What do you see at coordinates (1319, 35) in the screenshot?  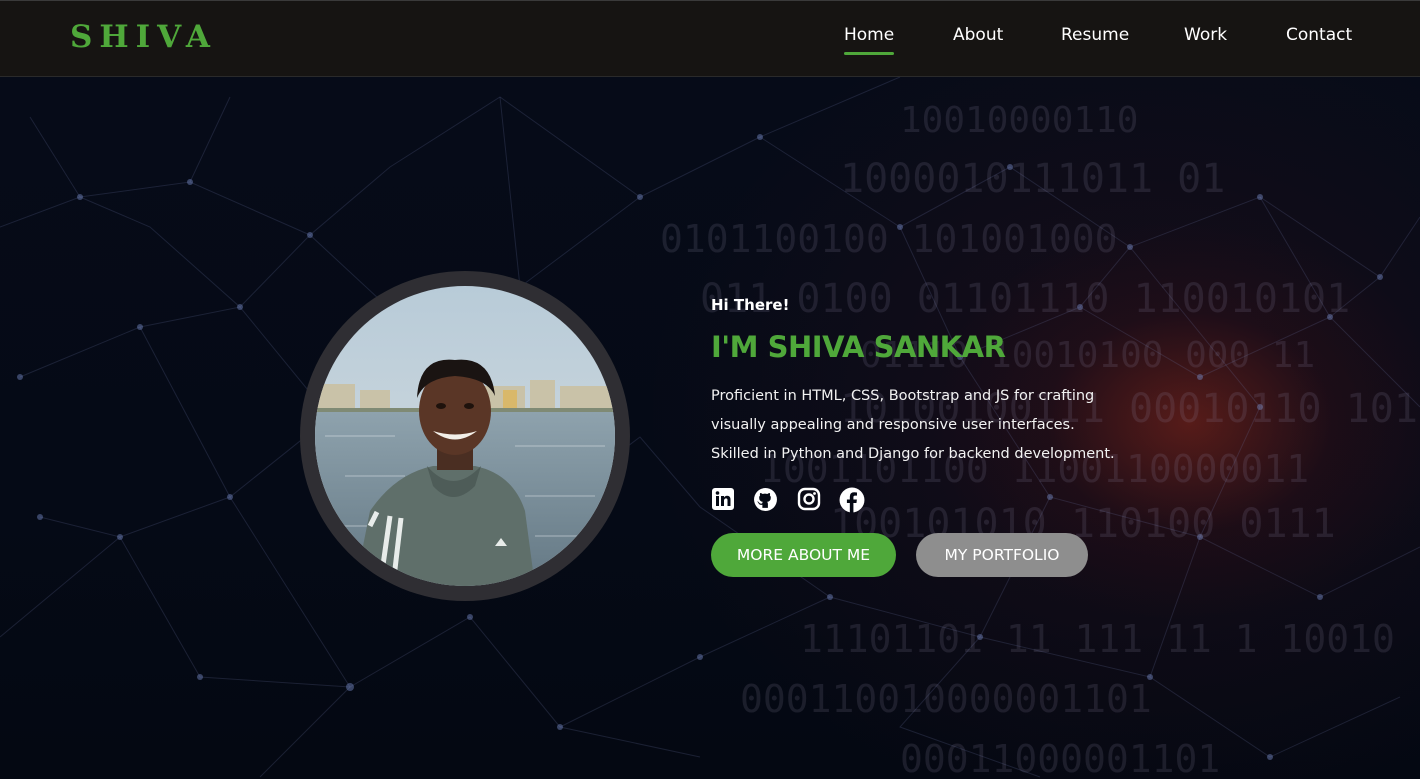 I see `nav-contact: Contact` at bounding box center [1319, 35].